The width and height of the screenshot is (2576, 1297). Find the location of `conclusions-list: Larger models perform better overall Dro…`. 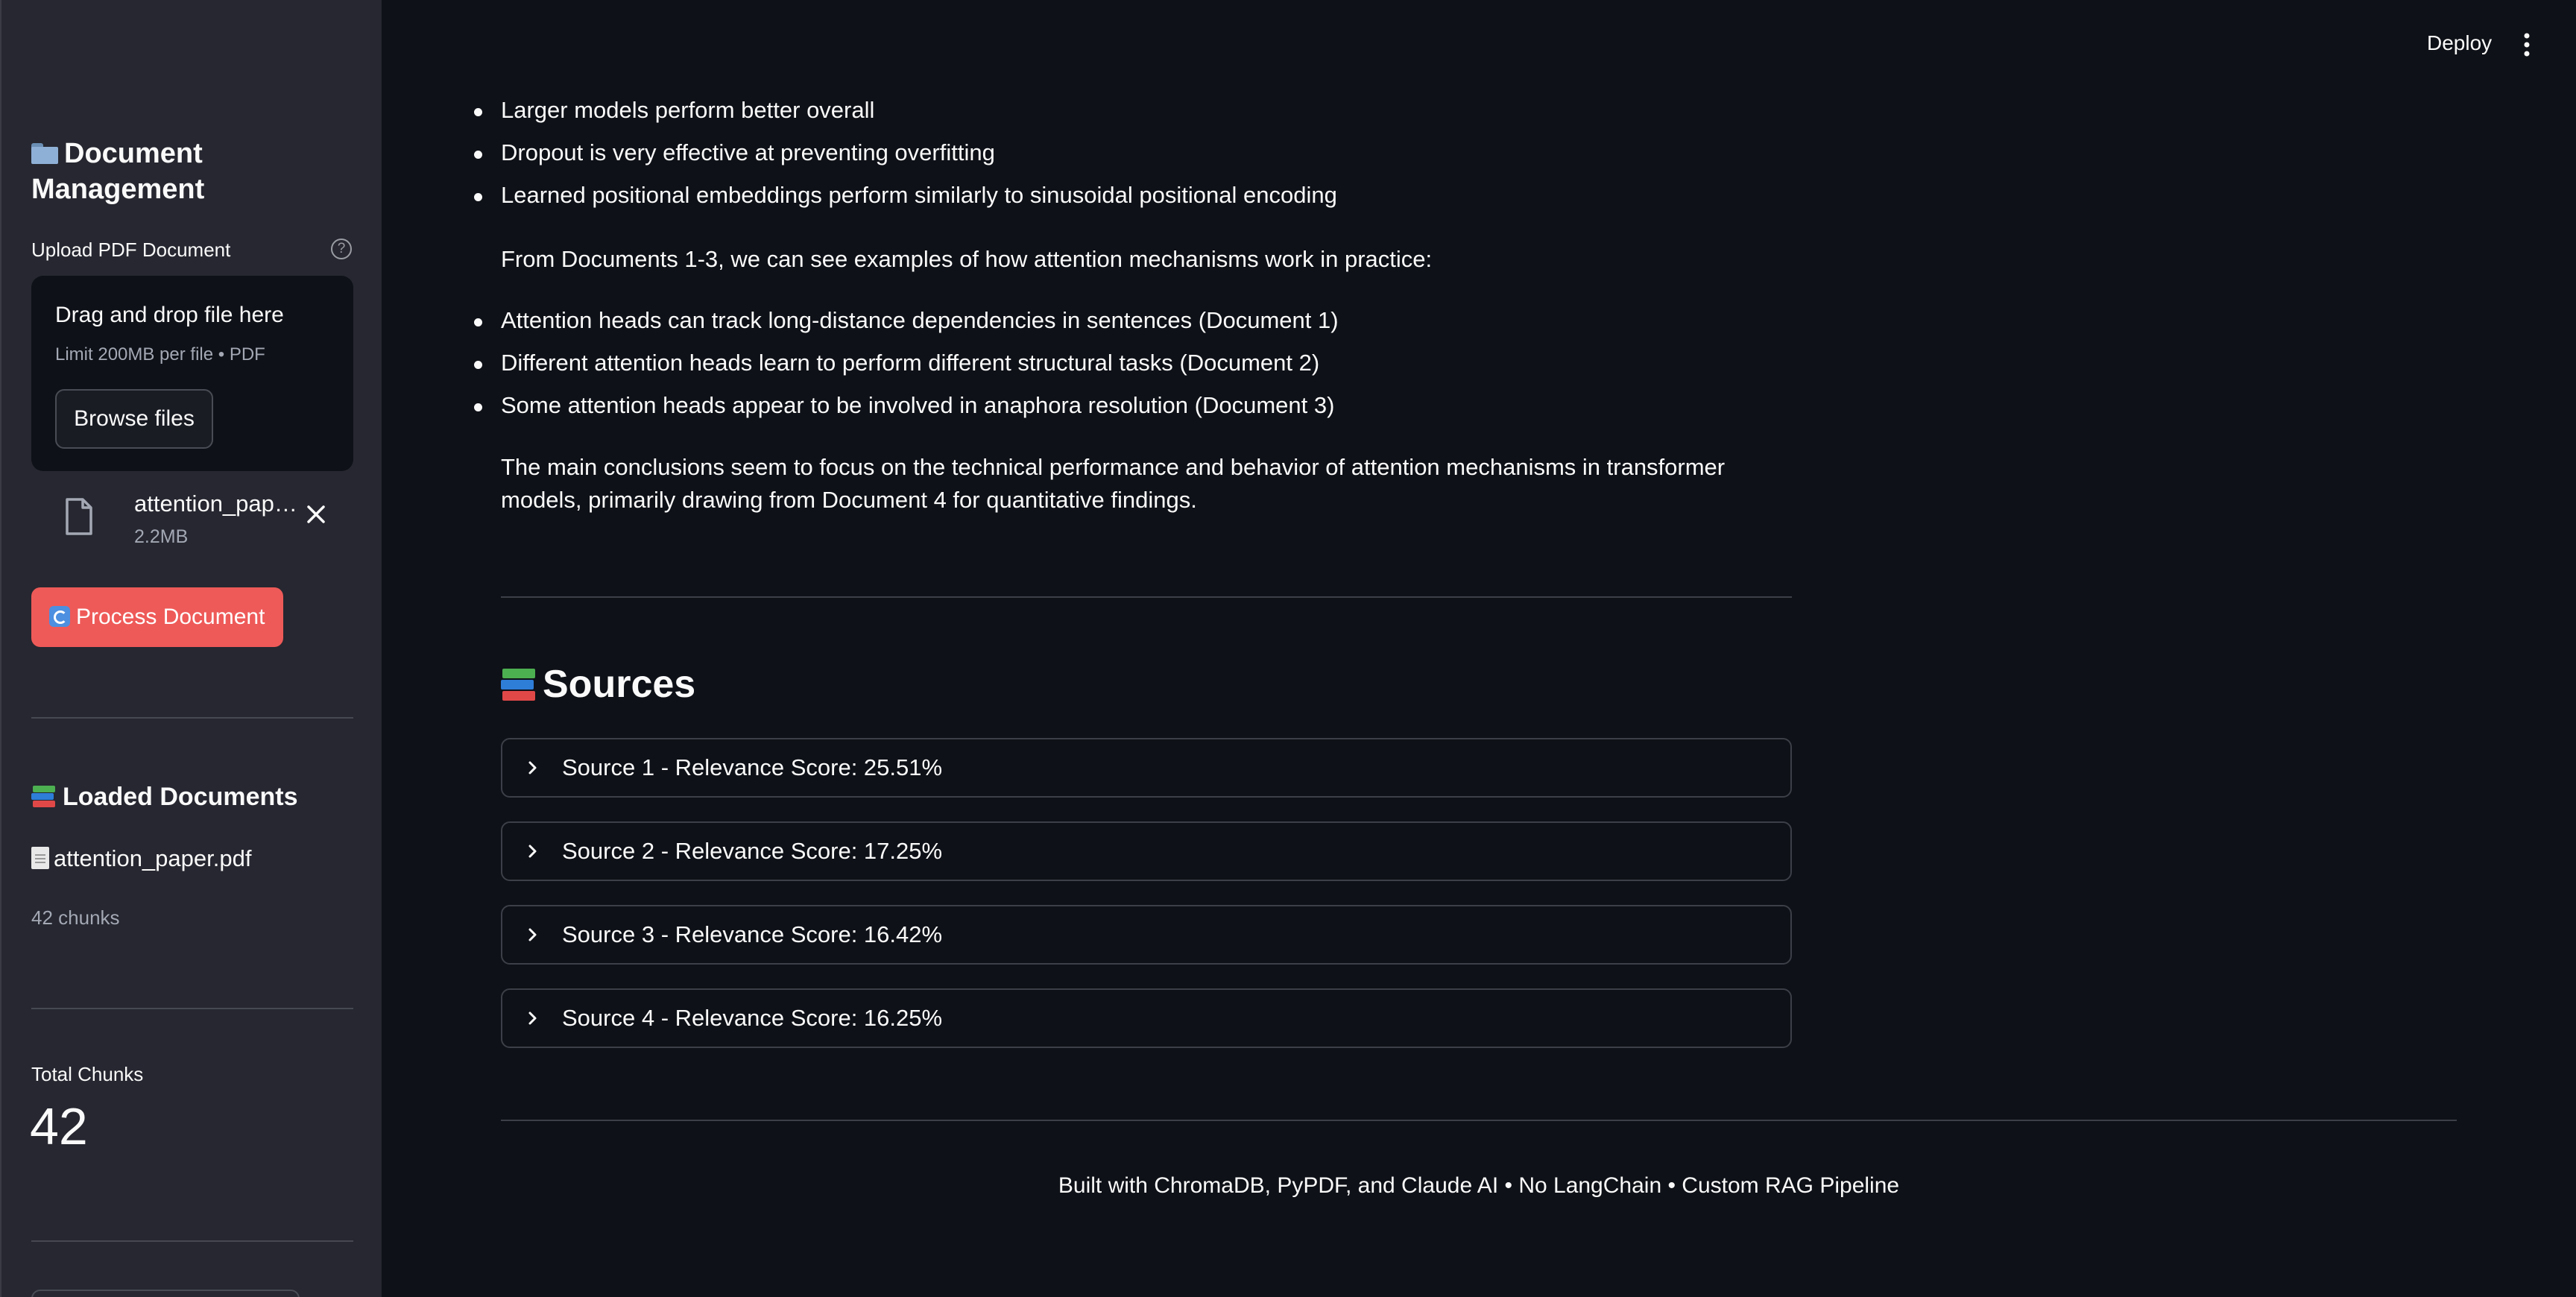

conclusions-list: Larger models perform better overall Dro… is located at coordinates (905, 157).